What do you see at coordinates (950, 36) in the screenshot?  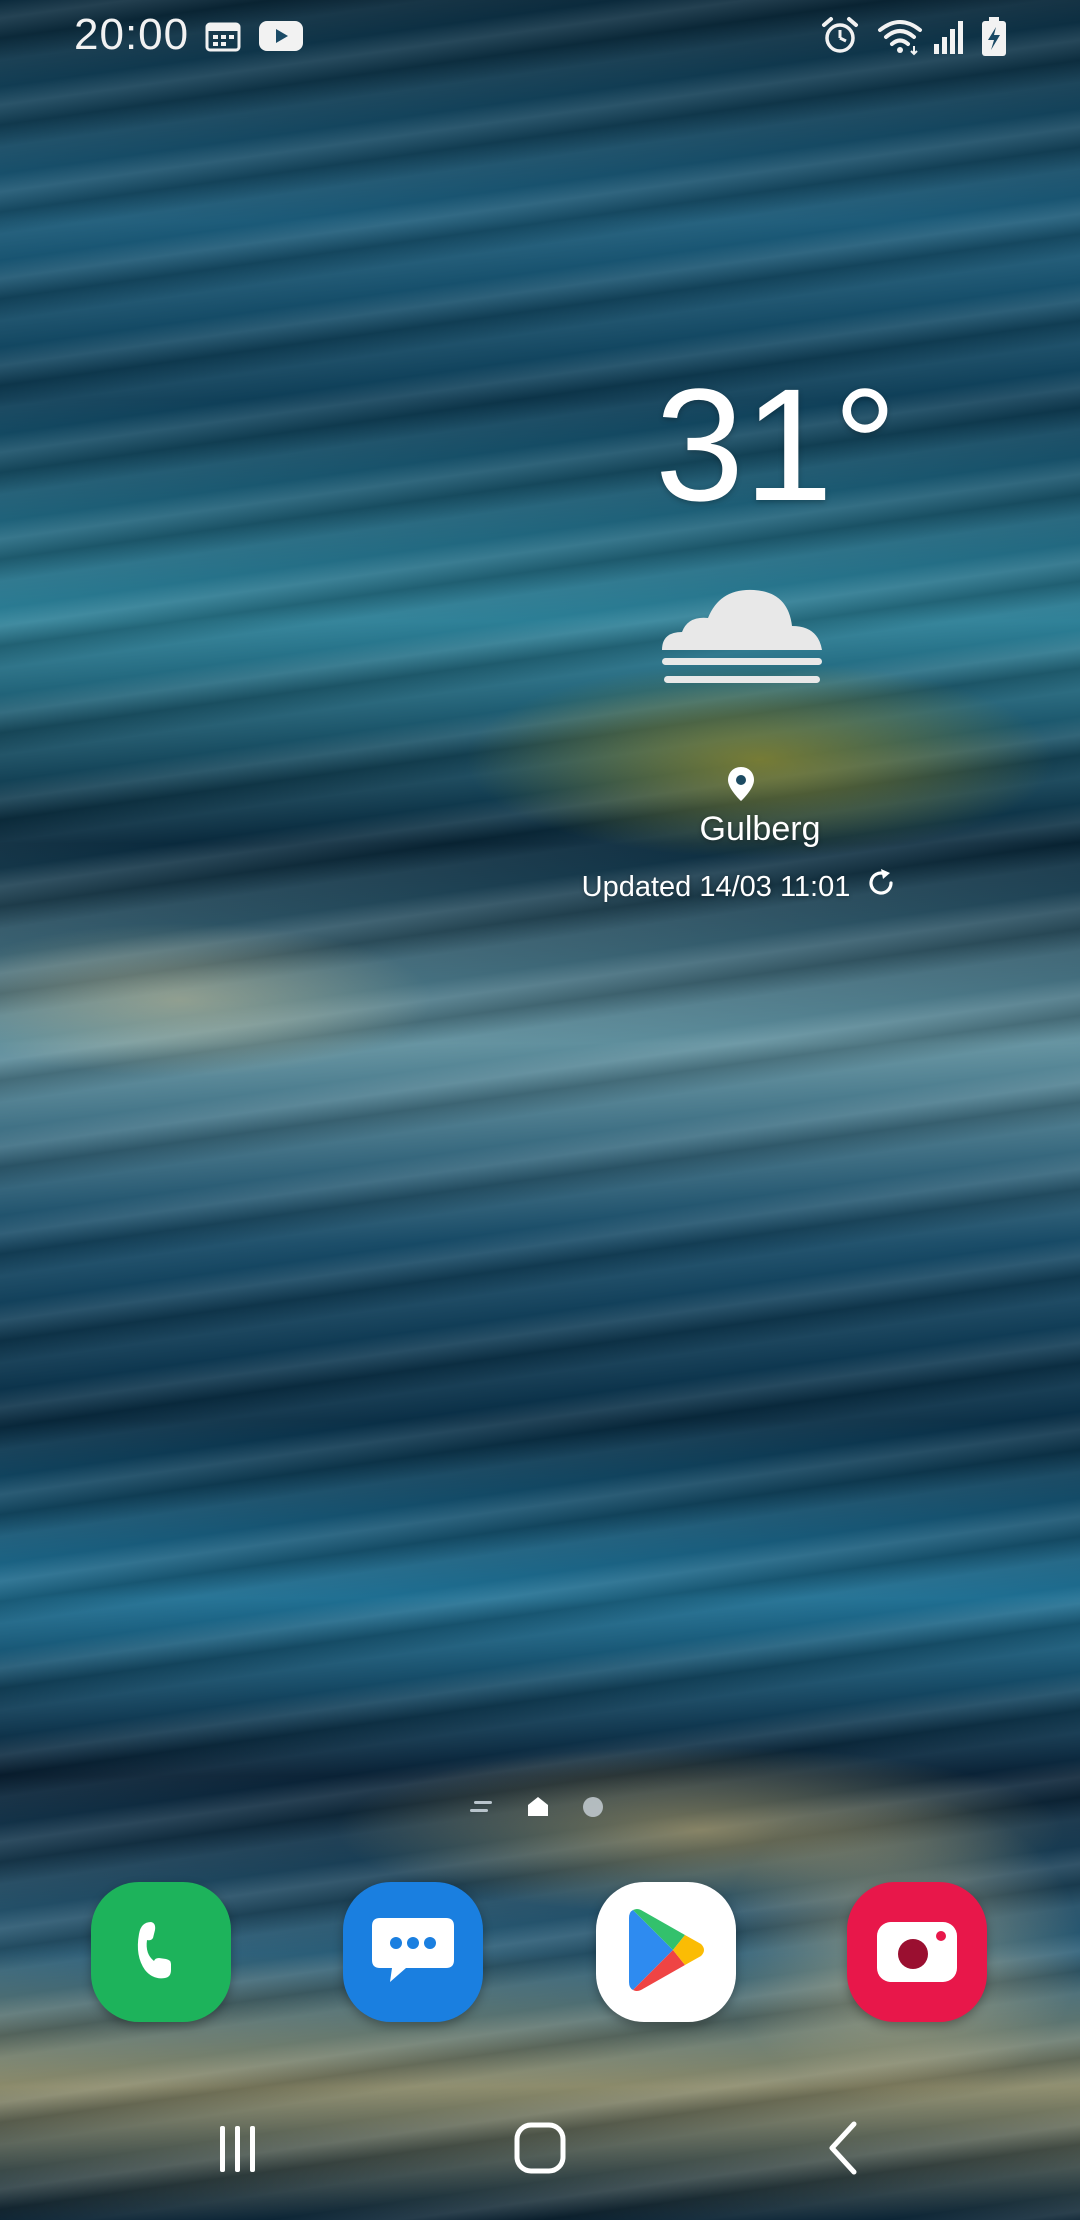 I see `signal-icon` at bounding box center [950, 36].